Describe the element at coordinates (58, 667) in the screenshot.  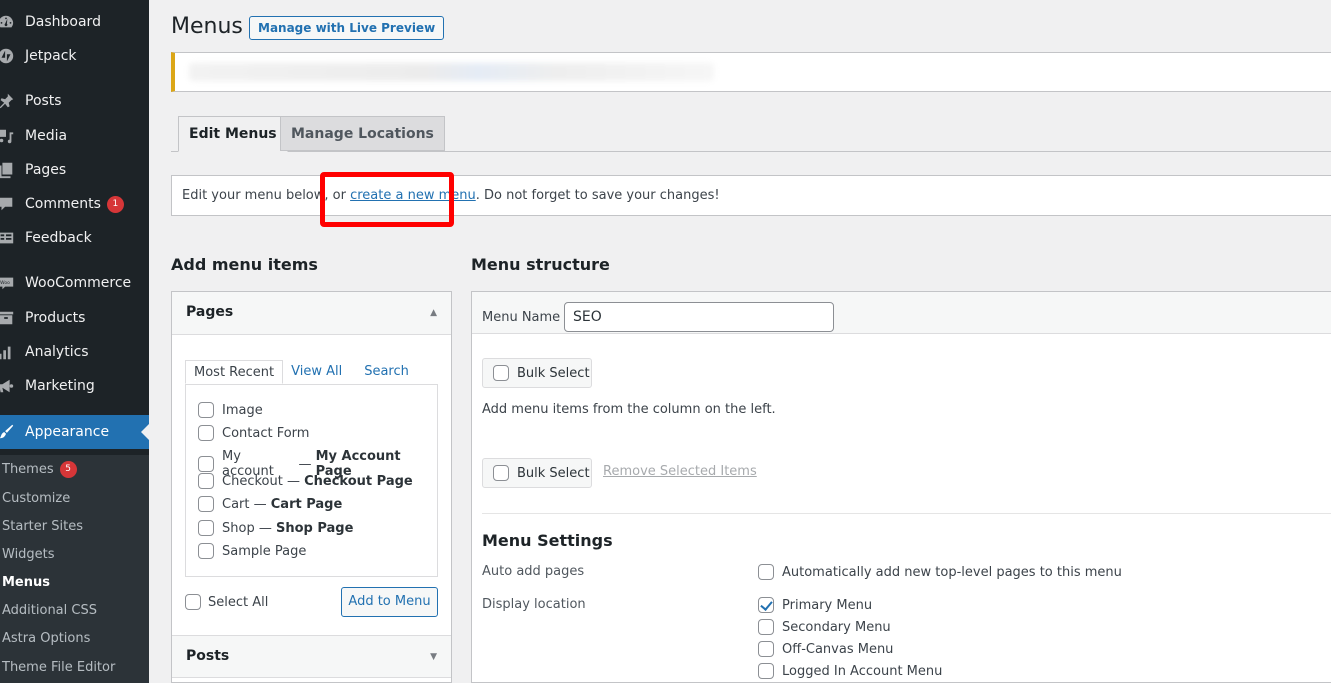
I see `submenu-theme-file-editor: Theme File Editor` at that location.